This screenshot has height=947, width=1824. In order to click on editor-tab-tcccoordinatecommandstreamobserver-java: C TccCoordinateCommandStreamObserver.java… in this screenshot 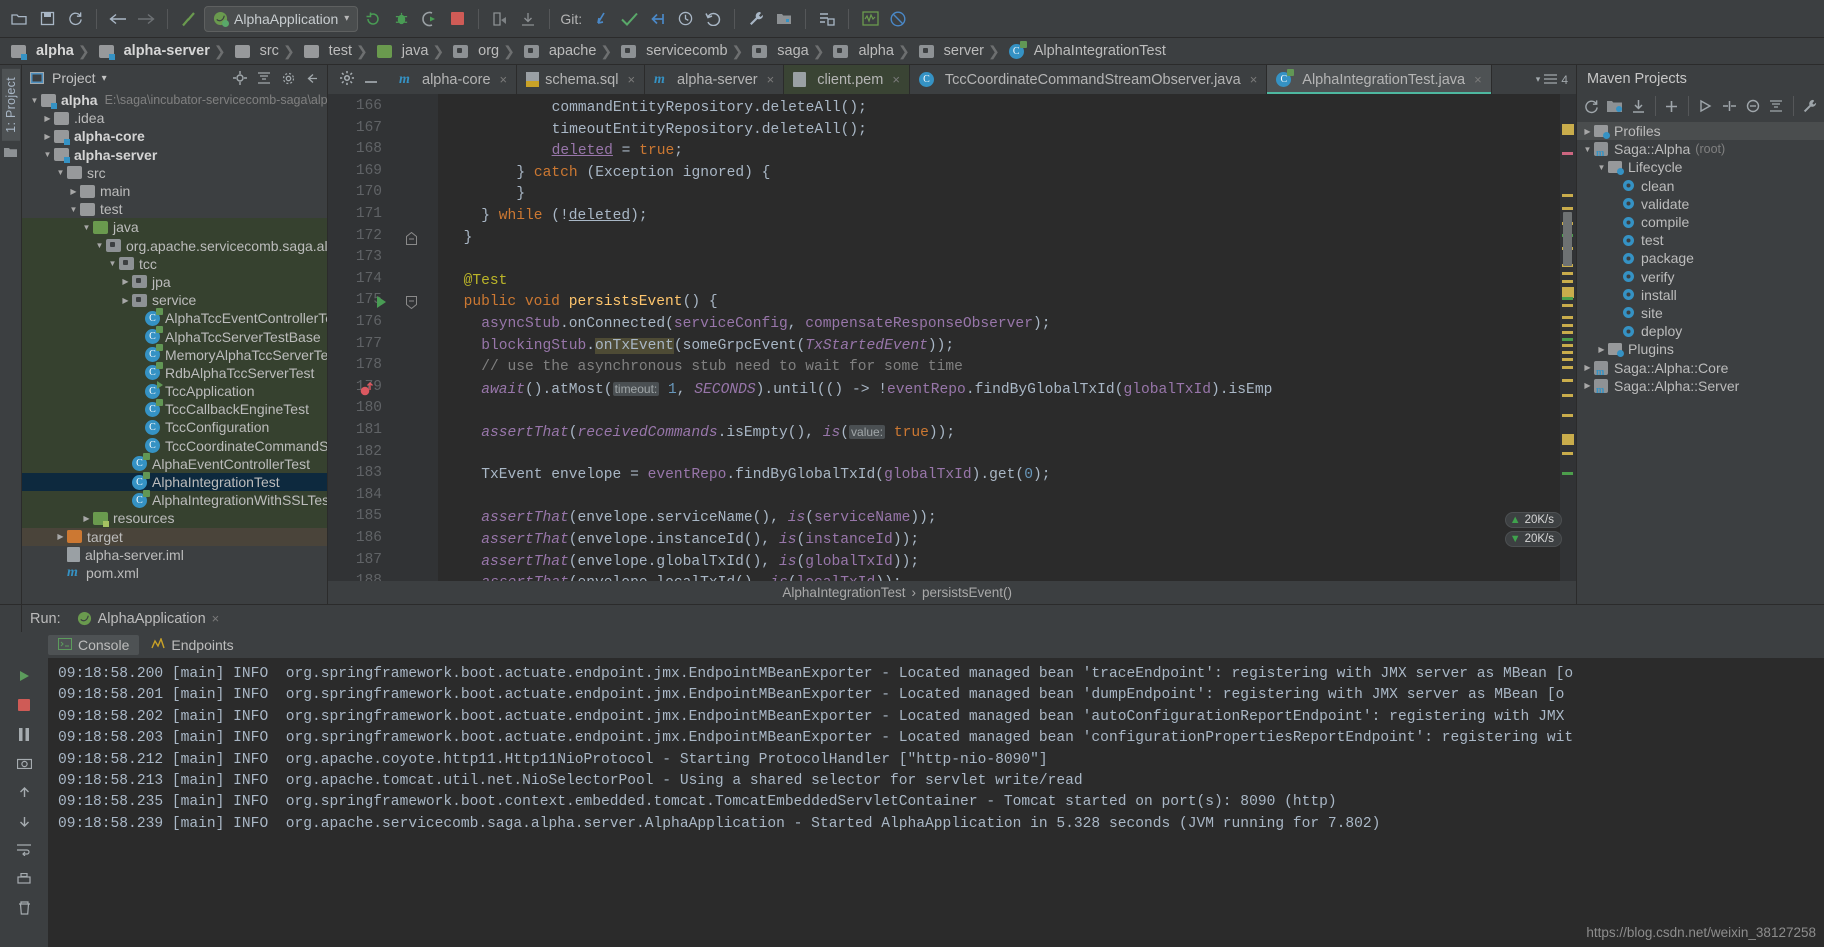, I will do `click(1088, 79)`.